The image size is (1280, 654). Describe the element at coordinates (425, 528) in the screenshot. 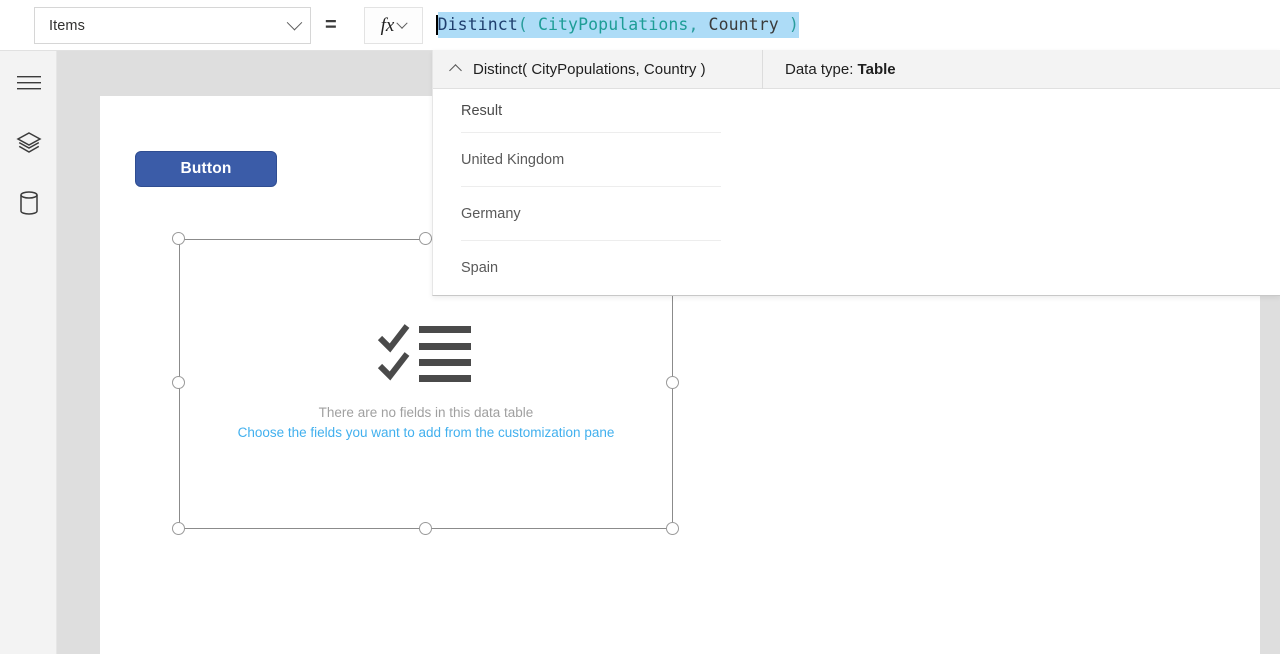

I see `resize-handle-bottom-center` at that location.